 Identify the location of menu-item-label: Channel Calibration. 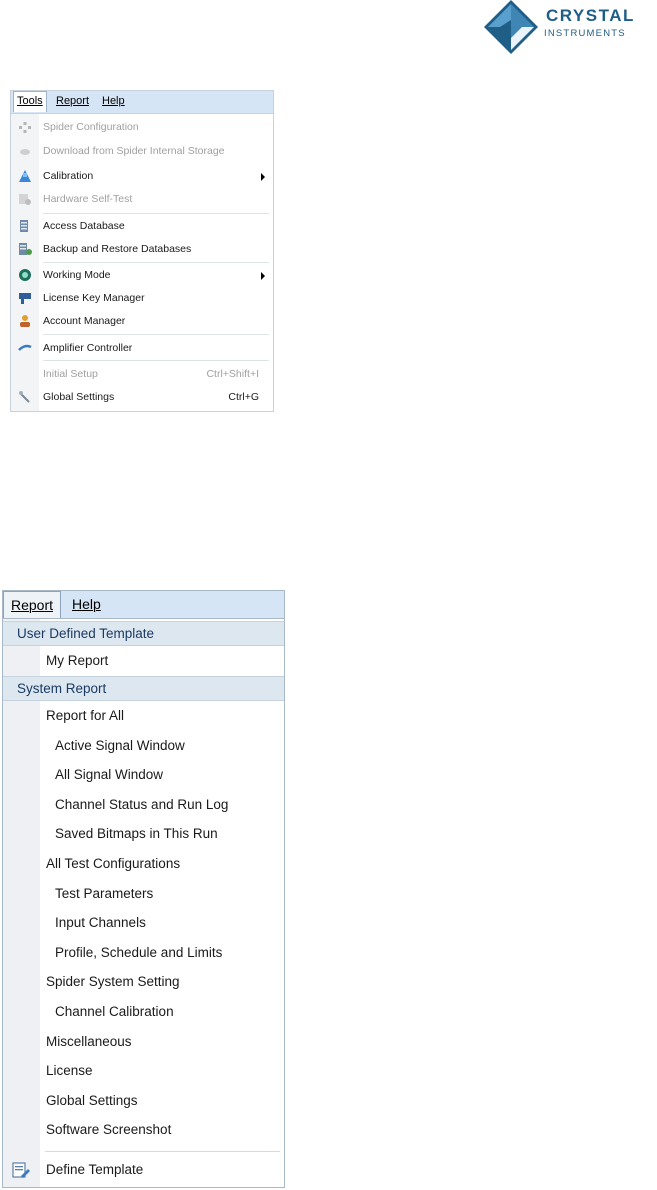
(114, 1011).